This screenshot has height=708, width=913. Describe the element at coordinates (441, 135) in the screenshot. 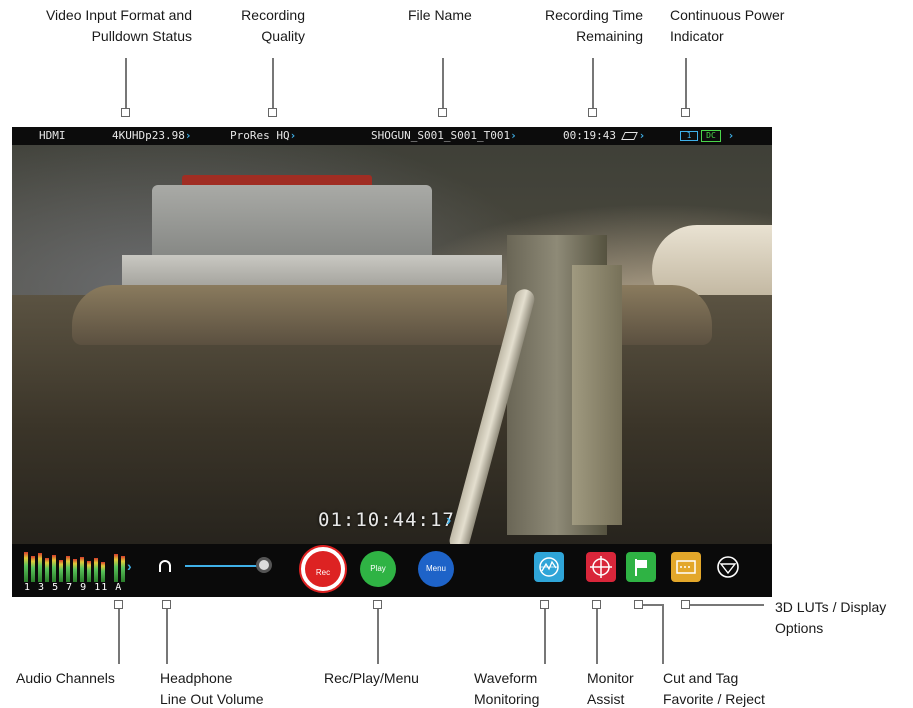

I see `file-name-label: SHOGUN_S001_S001_T001` at that location.